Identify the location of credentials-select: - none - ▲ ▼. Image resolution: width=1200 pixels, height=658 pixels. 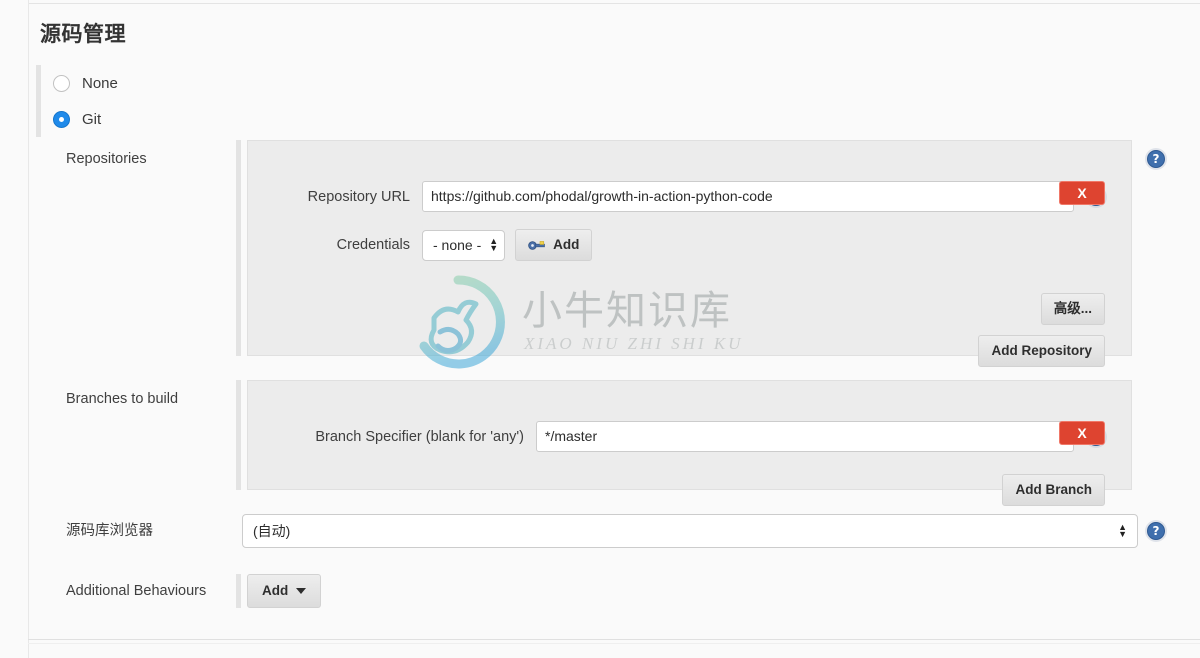
(464, 245).